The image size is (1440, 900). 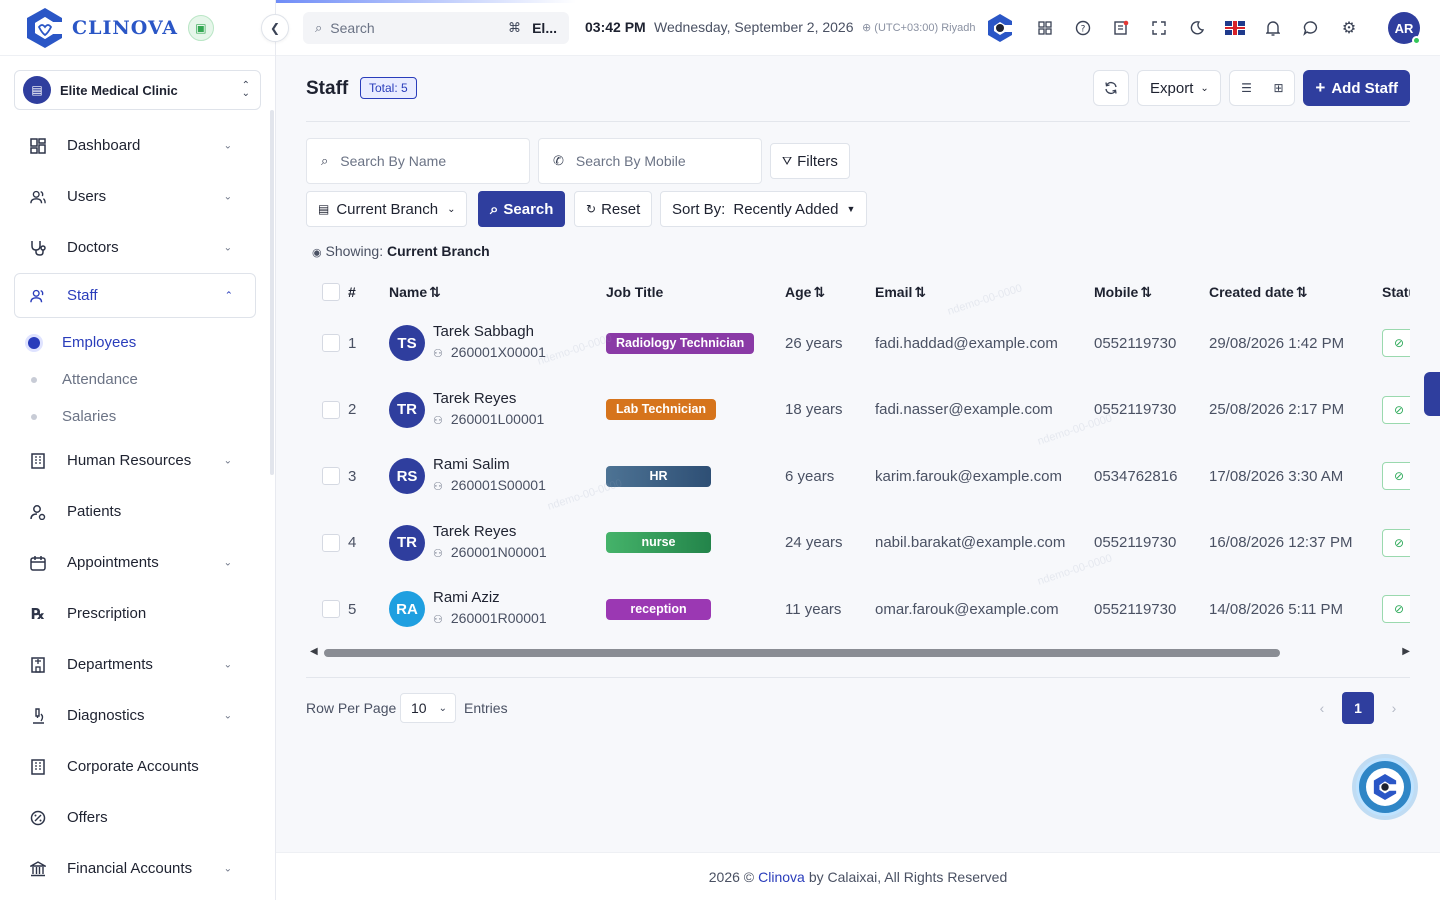 What do you see at coordinates (1358, 708) in the screenshot?
I see `page-button-current: 1` at bounding box center [1358, 708].